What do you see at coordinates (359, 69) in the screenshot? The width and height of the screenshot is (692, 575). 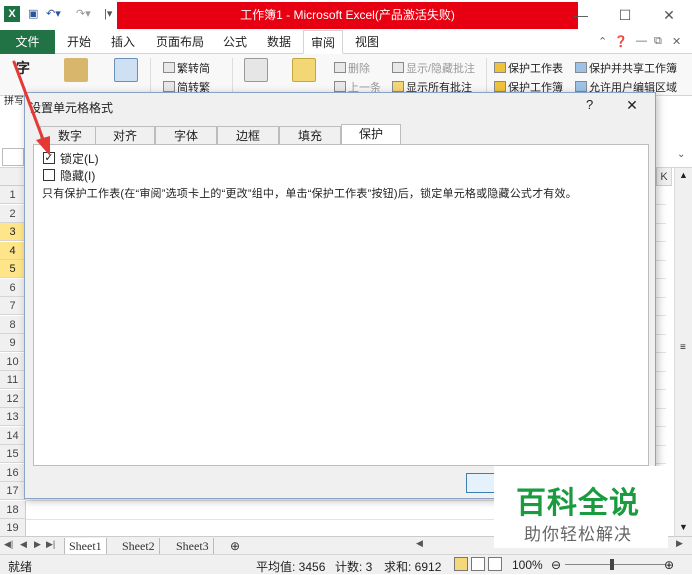 I see `delete-label: 删除` at bounding box center [359, 69].